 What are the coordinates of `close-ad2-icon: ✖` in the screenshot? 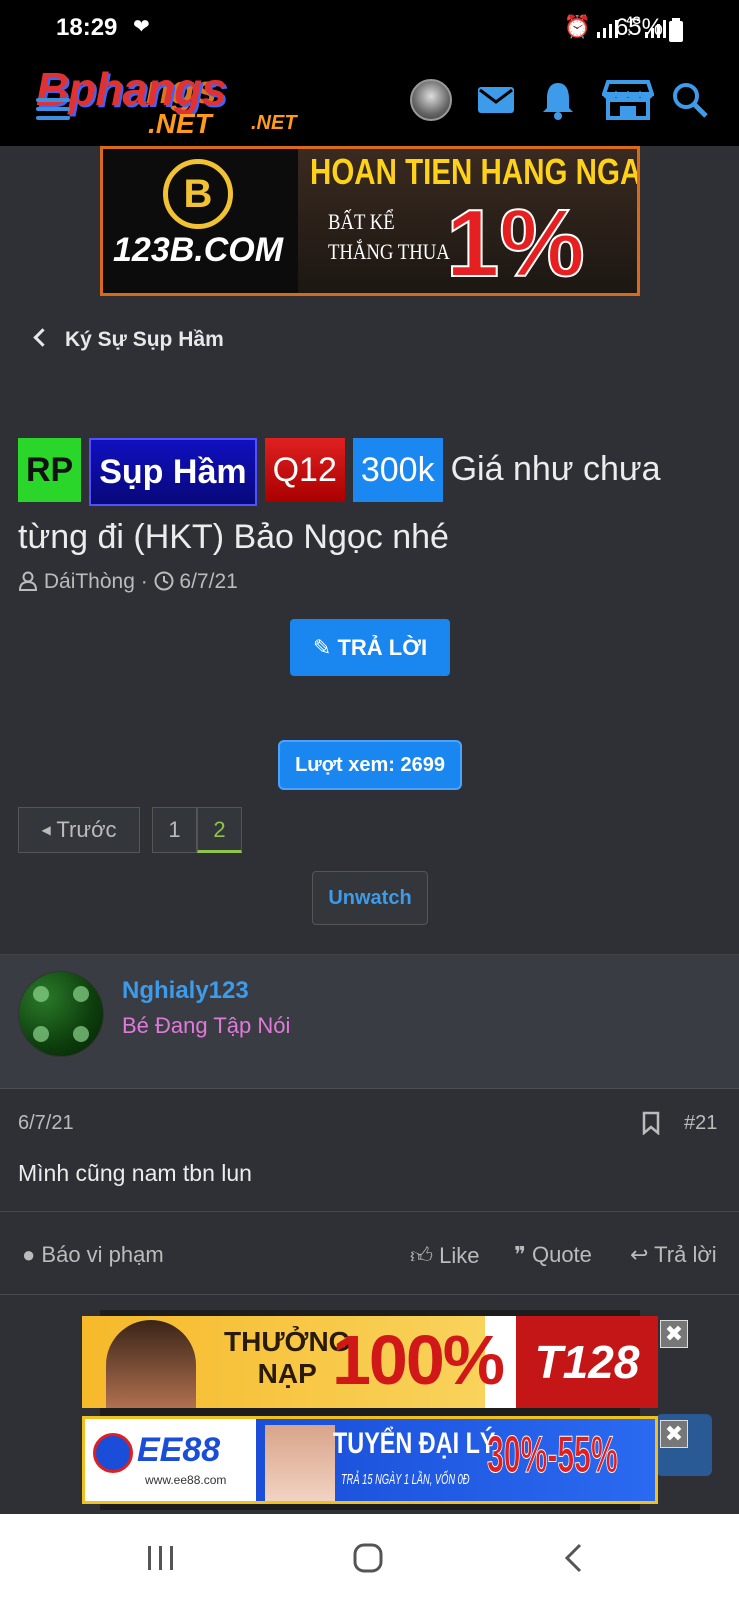 It's located at (674, 1434).